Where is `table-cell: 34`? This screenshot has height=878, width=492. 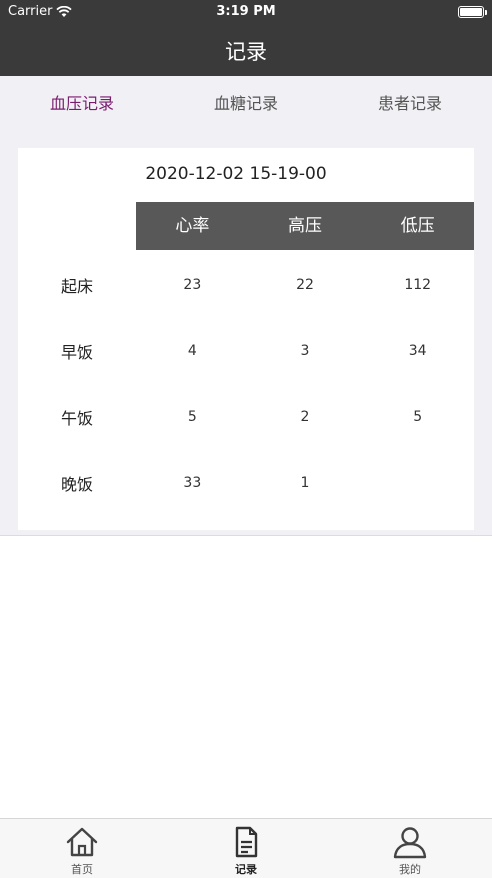 table-cell: 34 is located at coordinates (417, 351).